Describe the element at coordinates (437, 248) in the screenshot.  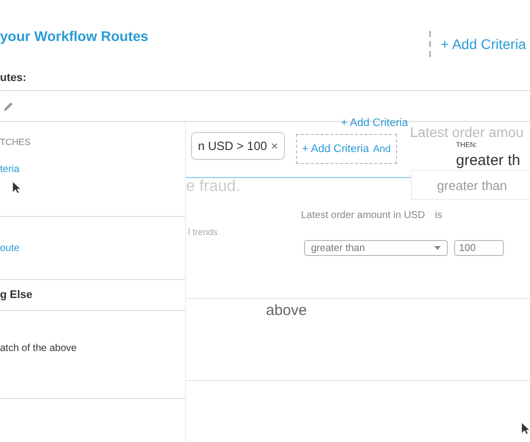
I see `caret-icon` at that location.